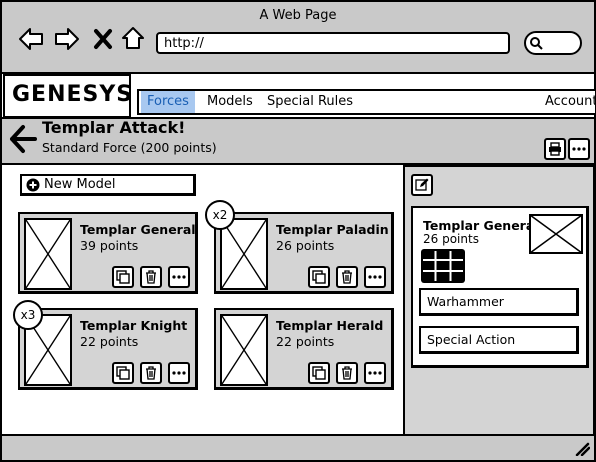 The width and height of the screenshot is (596, 462). Describe the element at coordinates (168, 102) in the screenshot. I see `tab-forces: Forces` at that location.